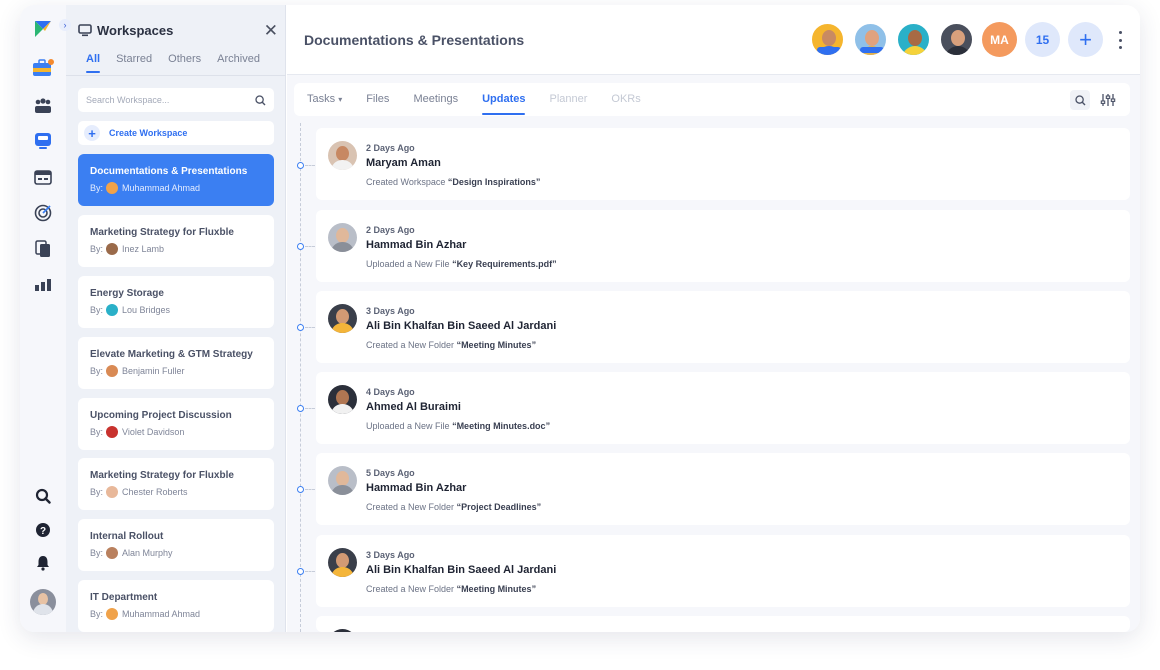  Describe the element at coordinates (134, 59) in the screenshot. I see `tab-starred: Starred` at that location.